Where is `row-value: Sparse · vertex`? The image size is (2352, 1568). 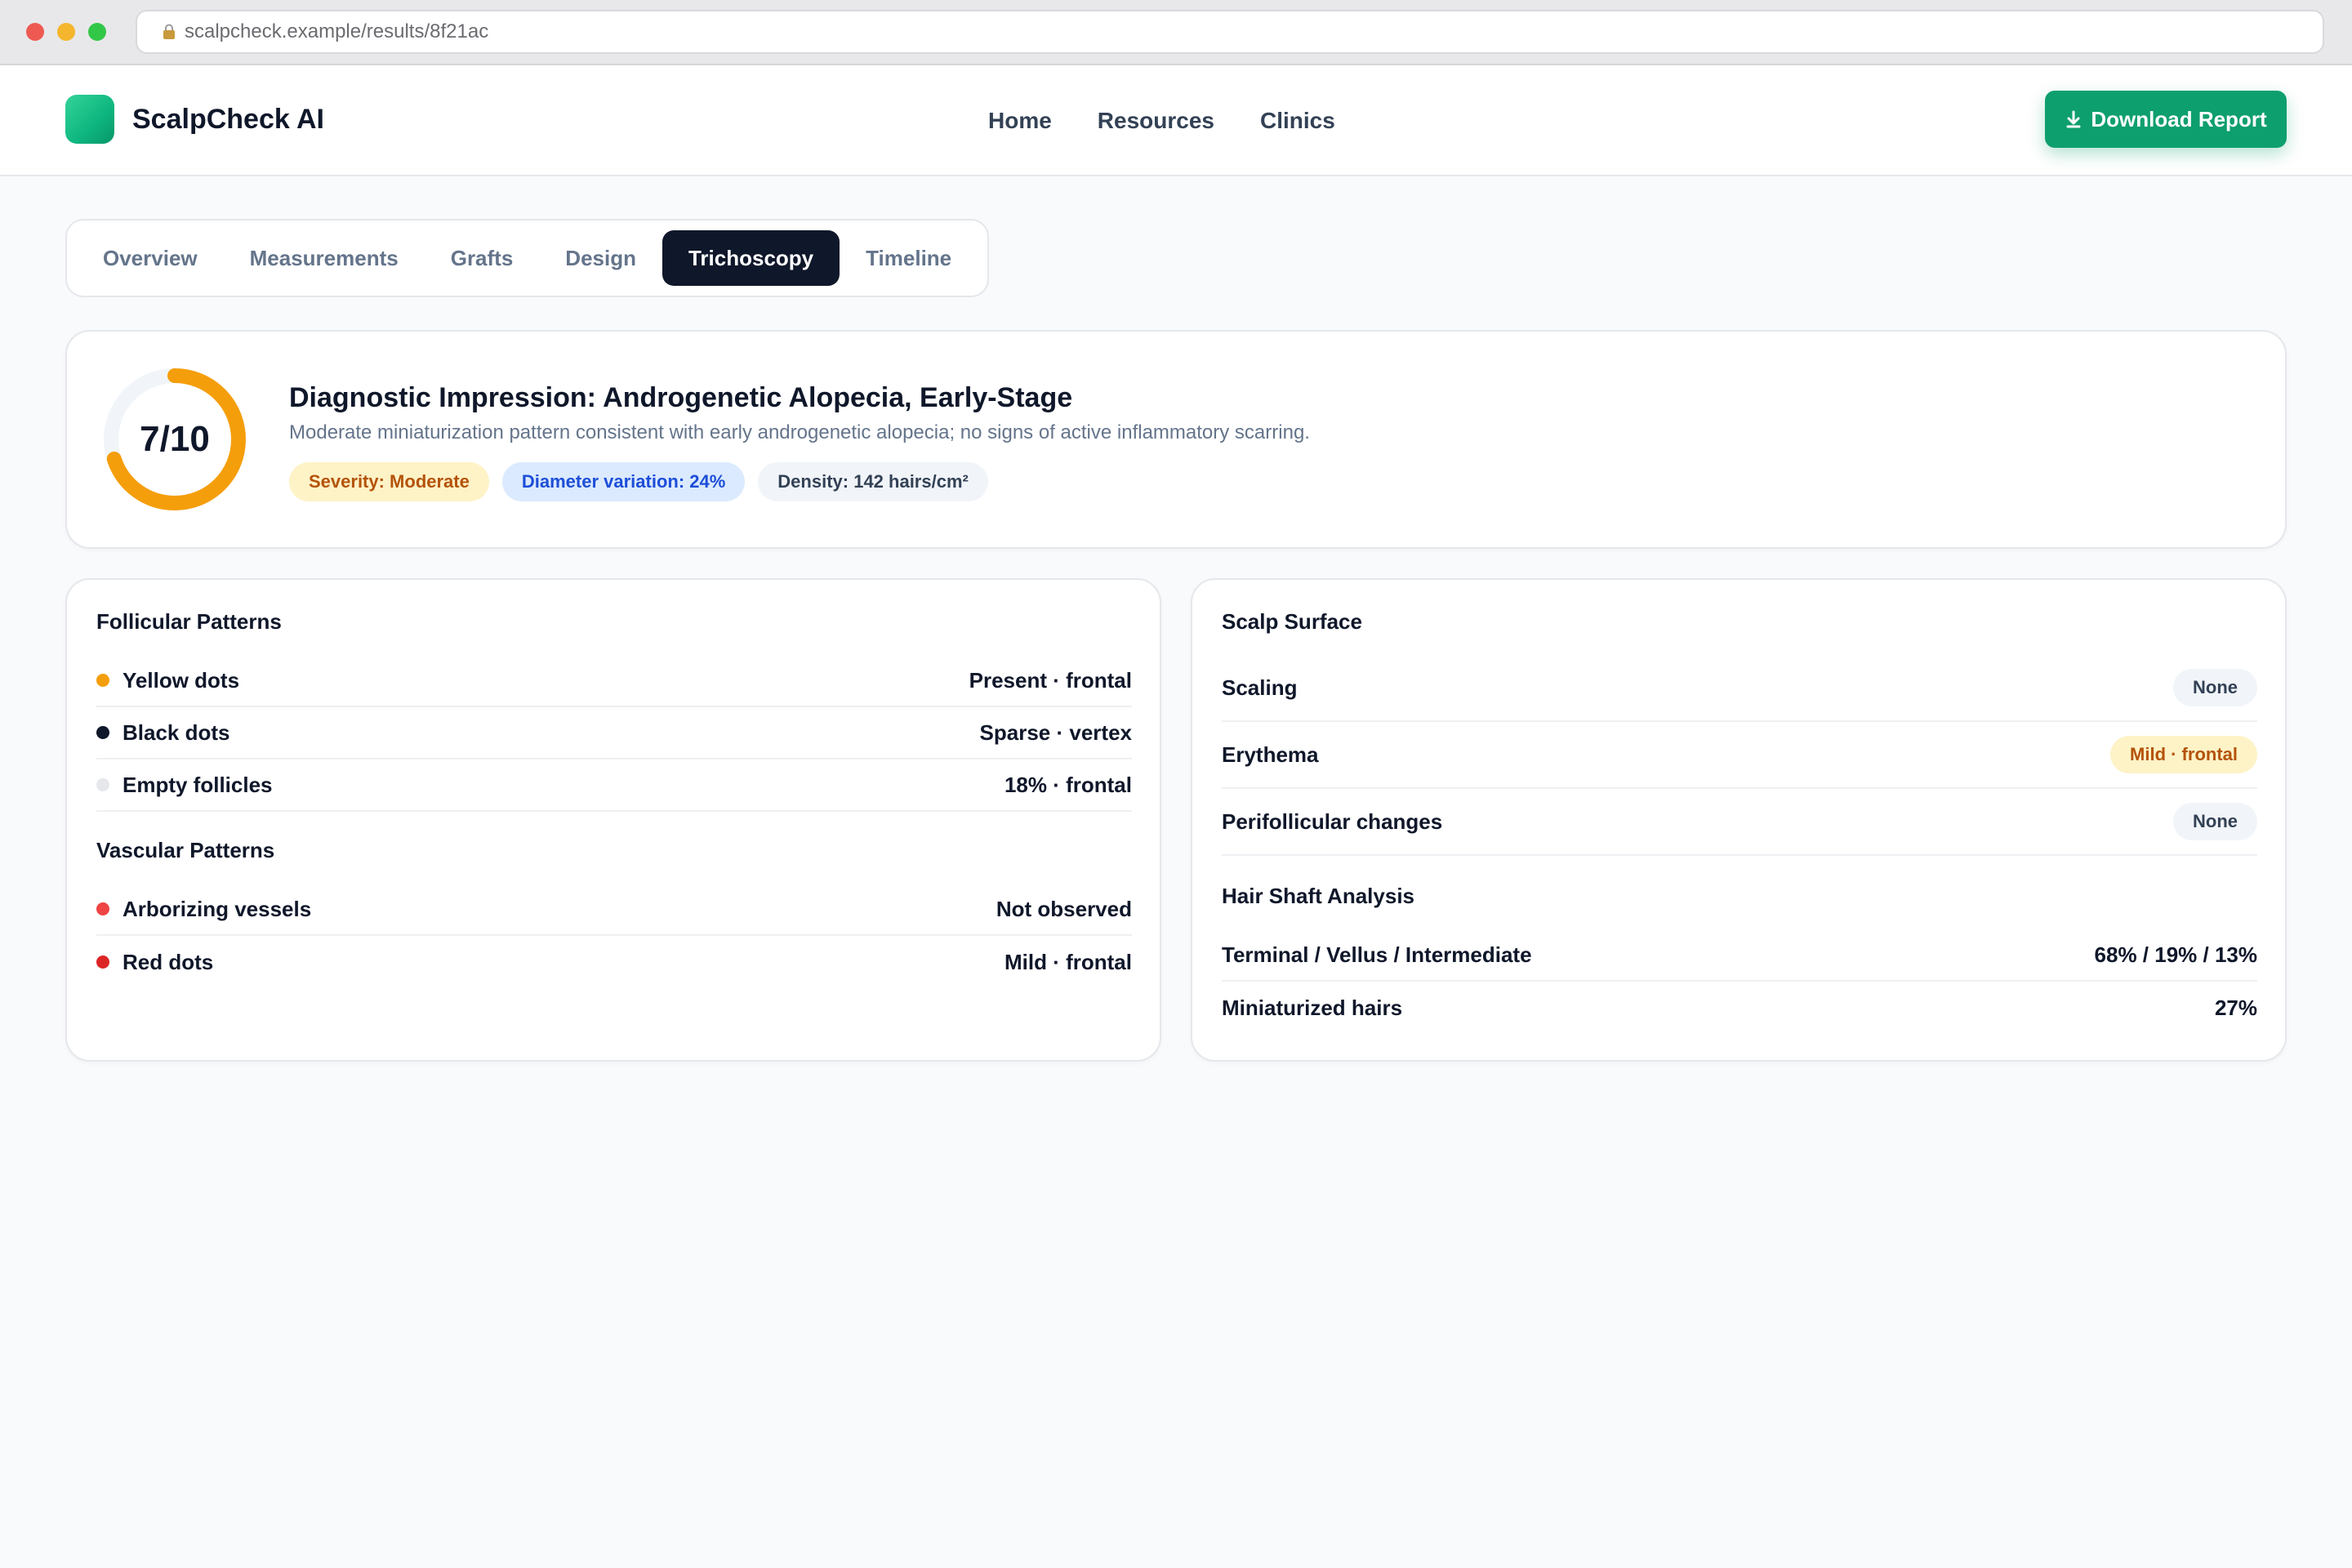
row-value: Sparse · vertex is located at coordinates (1055, 732).